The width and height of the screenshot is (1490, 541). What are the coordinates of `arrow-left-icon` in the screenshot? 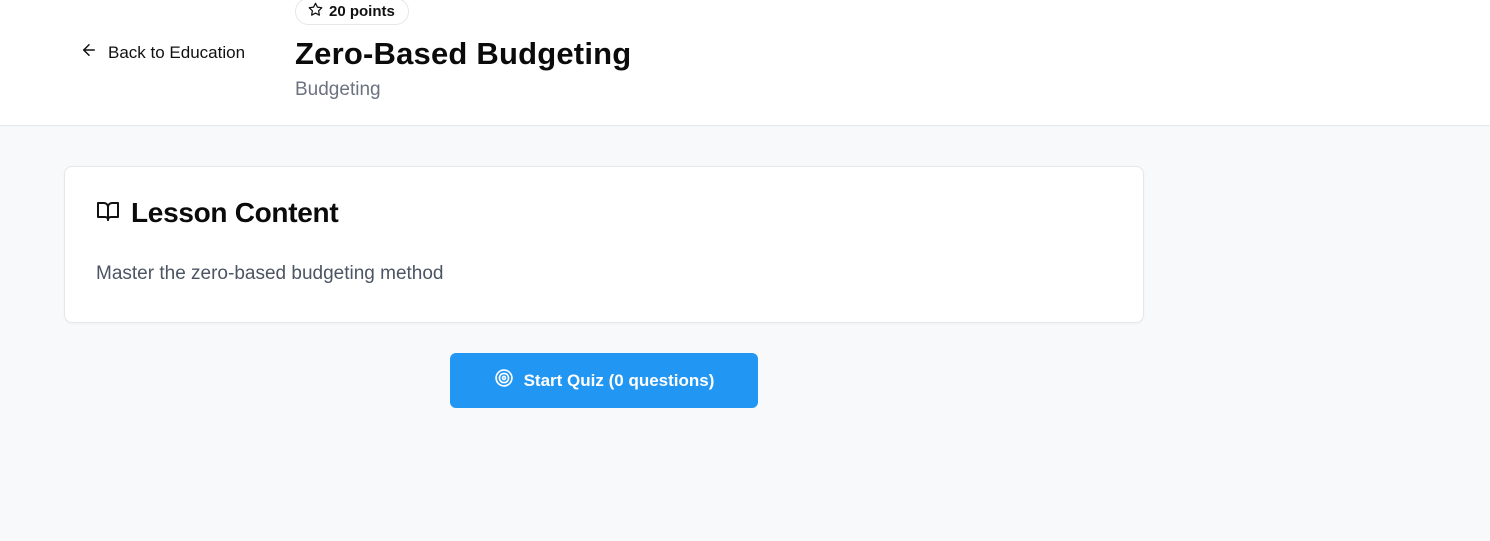 It's located at (89, 52).